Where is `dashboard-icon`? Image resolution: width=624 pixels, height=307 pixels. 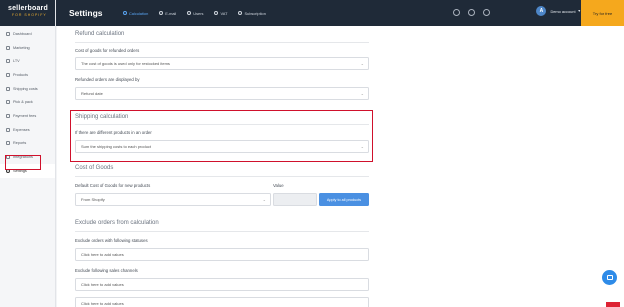
dashboard-icon is located at coordinates (8, 33).